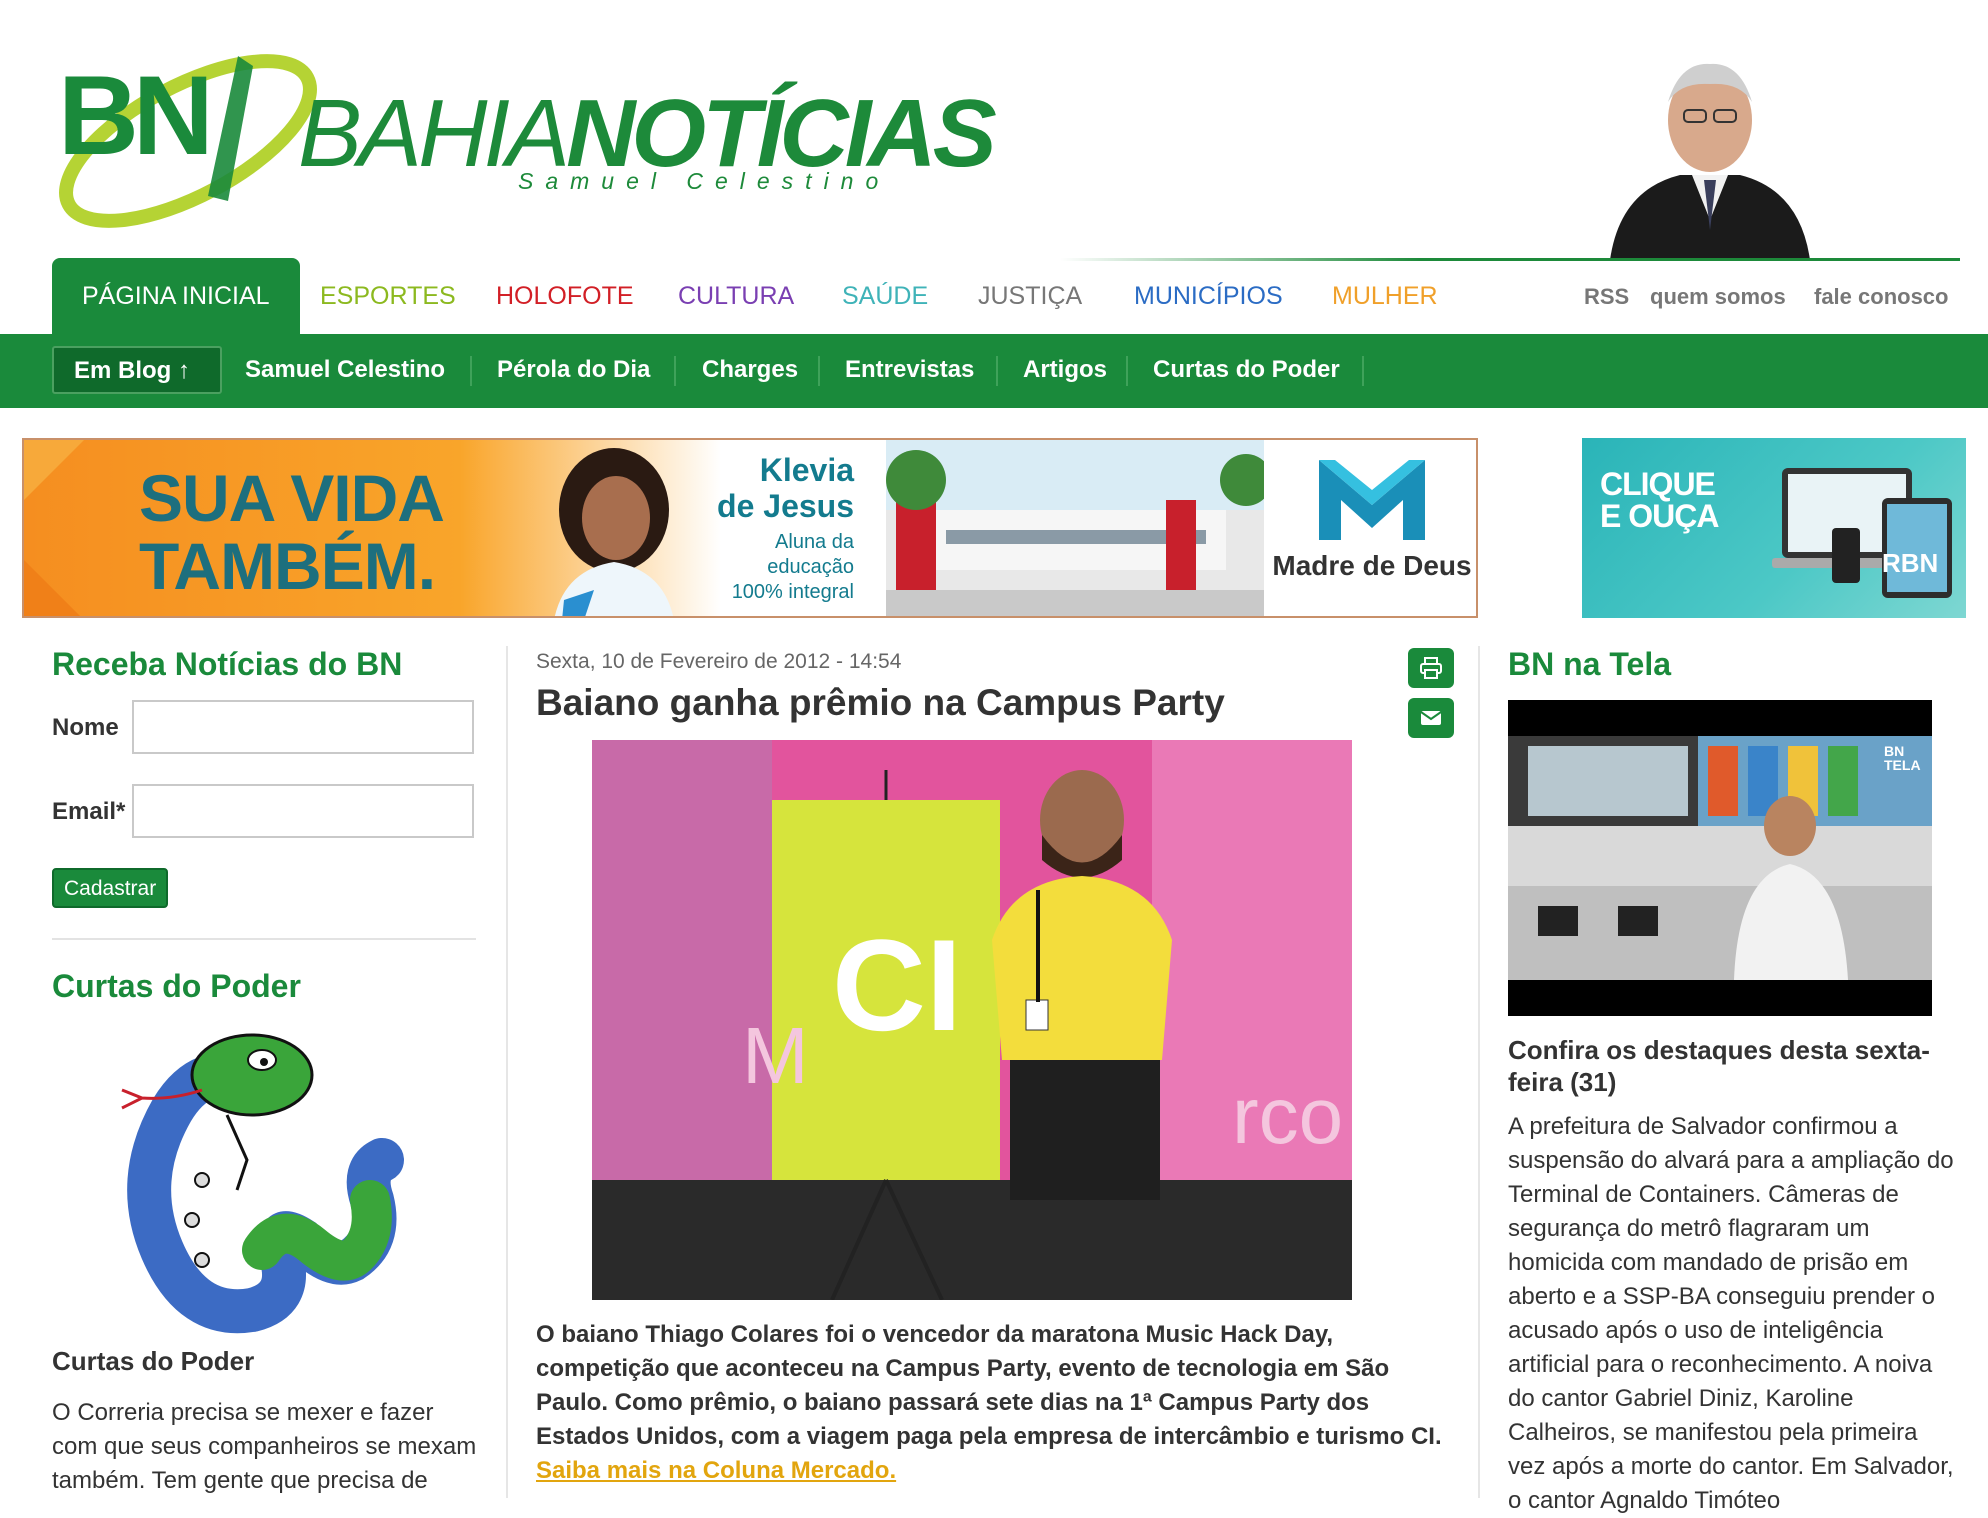 The image size is (1988, 1518). Describe the element at coordinates (1659, 500) in the screenshot. I see `banner-side-text: CLIQUE E OUÇA` at that location.